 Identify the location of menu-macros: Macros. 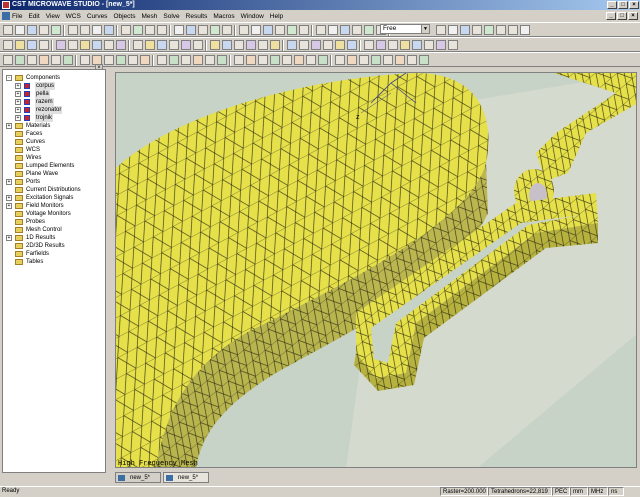
(223, 16).